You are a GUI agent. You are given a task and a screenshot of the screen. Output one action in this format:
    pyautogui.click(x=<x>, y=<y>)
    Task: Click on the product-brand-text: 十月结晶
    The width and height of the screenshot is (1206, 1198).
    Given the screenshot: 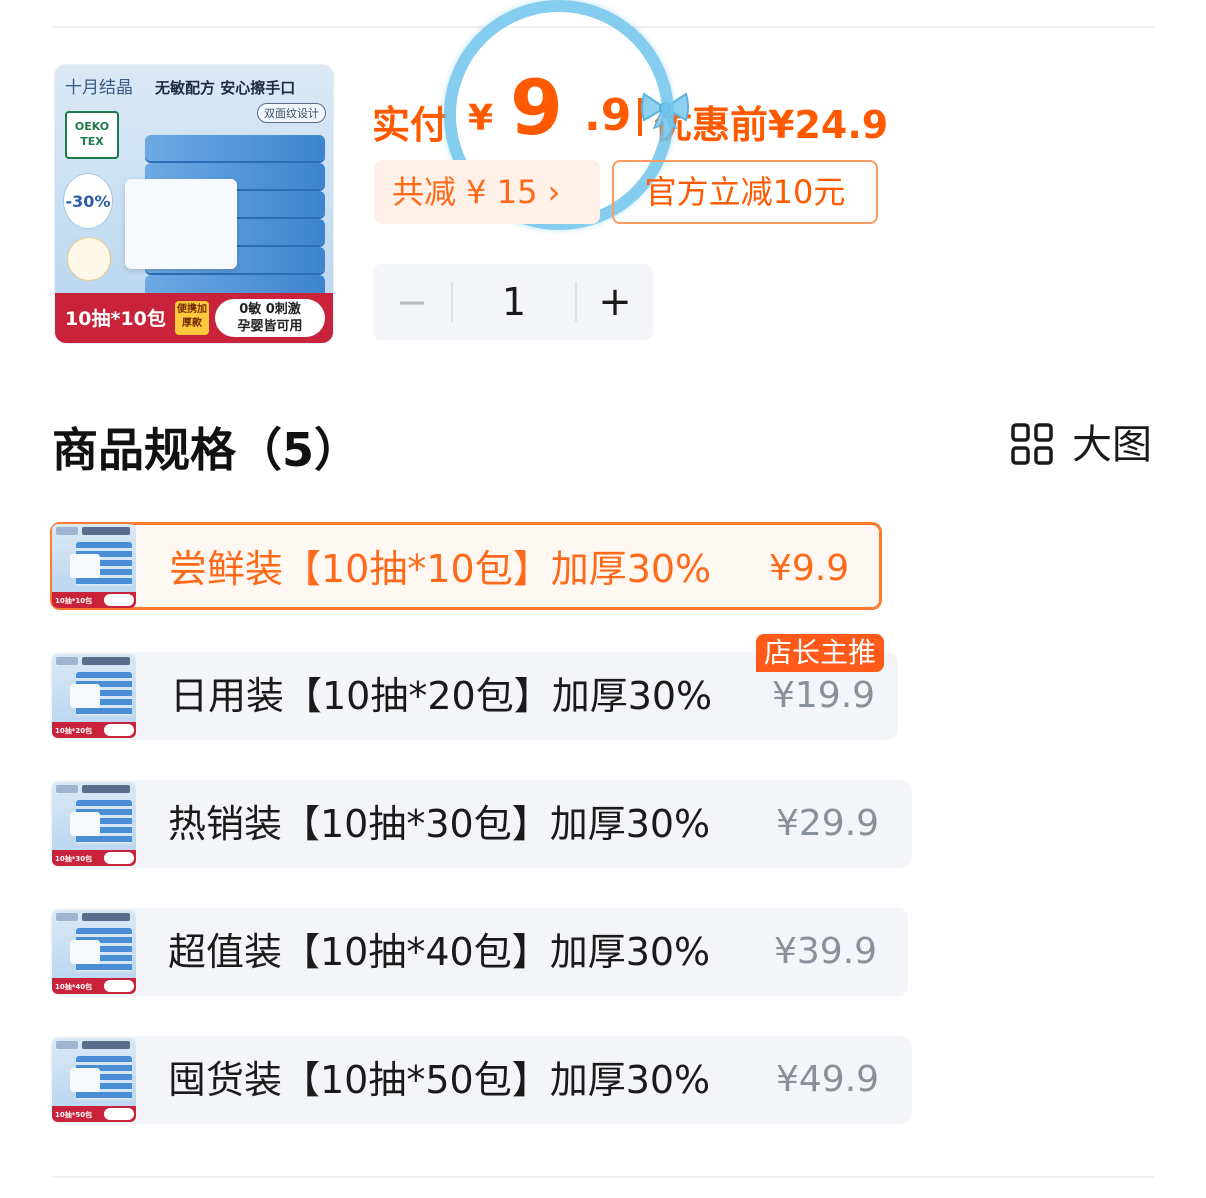 What is the action you would take?
    pyautogui.click(x=99, y=88)
    